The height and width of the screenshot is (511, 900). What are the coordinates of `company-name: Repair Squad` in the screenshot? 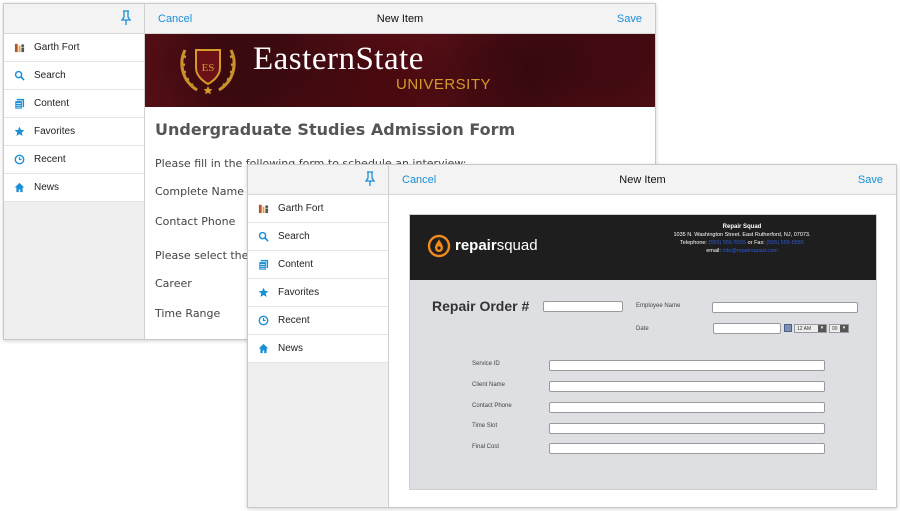 It's located at (742, 227).